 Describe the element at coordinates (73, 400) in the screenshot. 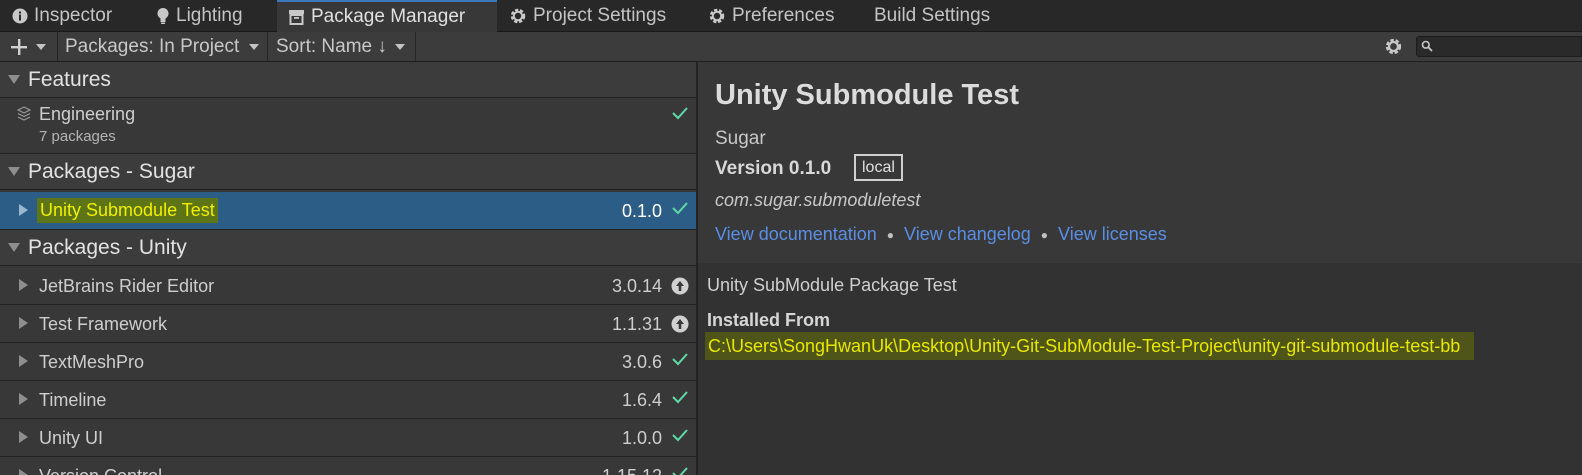

I see `package-name: Timeline` at that location.